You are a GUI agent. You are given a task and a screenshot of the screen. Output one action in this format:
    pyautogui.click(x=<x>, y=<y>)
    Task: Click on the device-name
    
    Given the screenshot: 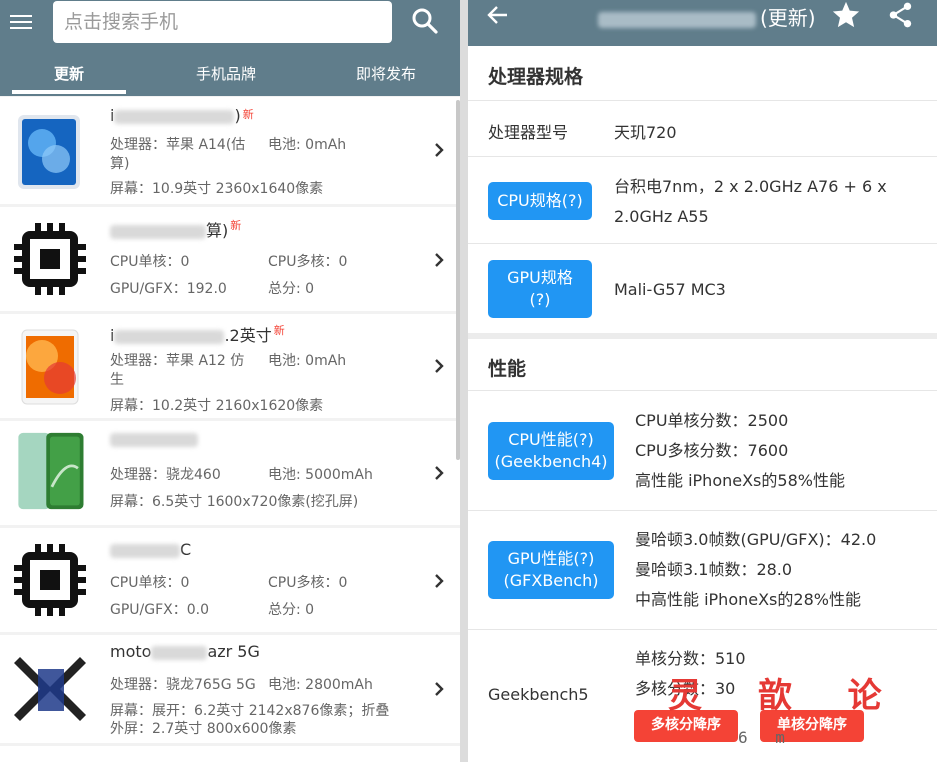 What is the action you would take?
    pyautogui.click(x=154, y=438)
    